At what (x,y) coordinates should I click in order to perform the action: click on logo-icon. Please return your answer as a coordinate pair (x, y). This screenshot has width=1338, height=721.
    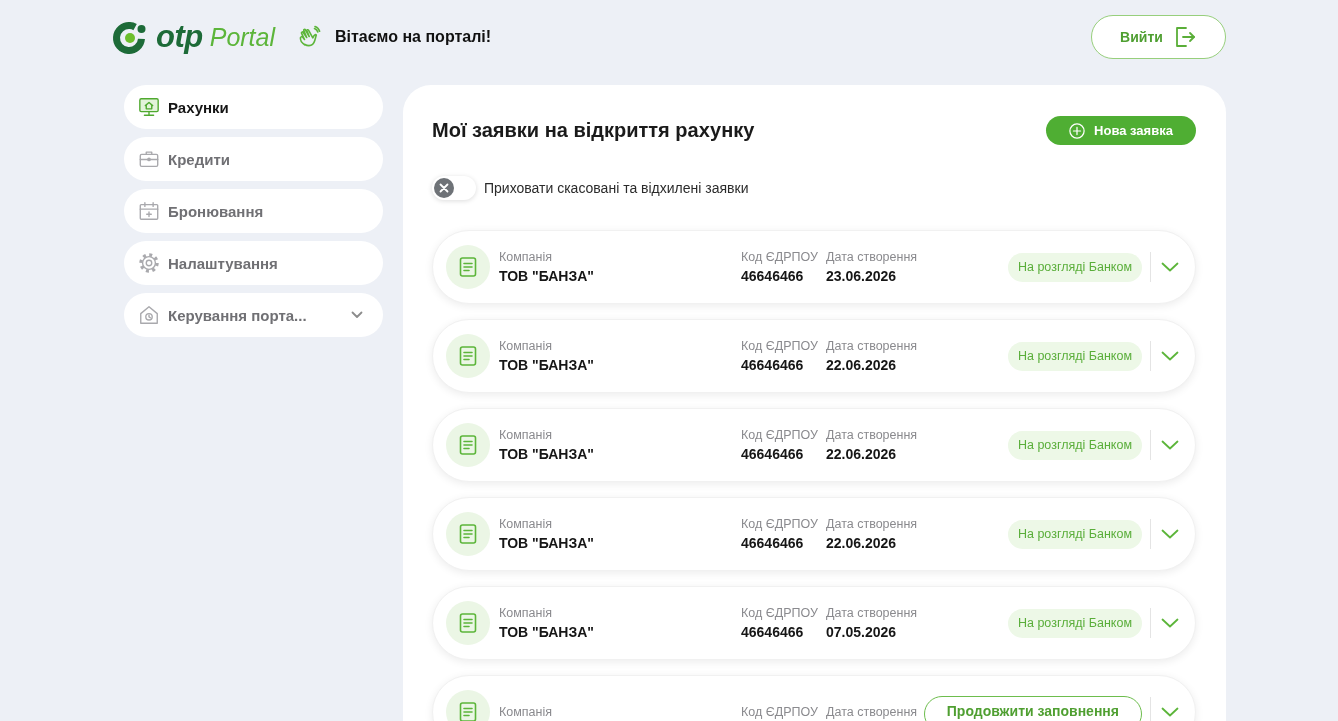
    Looking at the image, I should click on (130, 37).